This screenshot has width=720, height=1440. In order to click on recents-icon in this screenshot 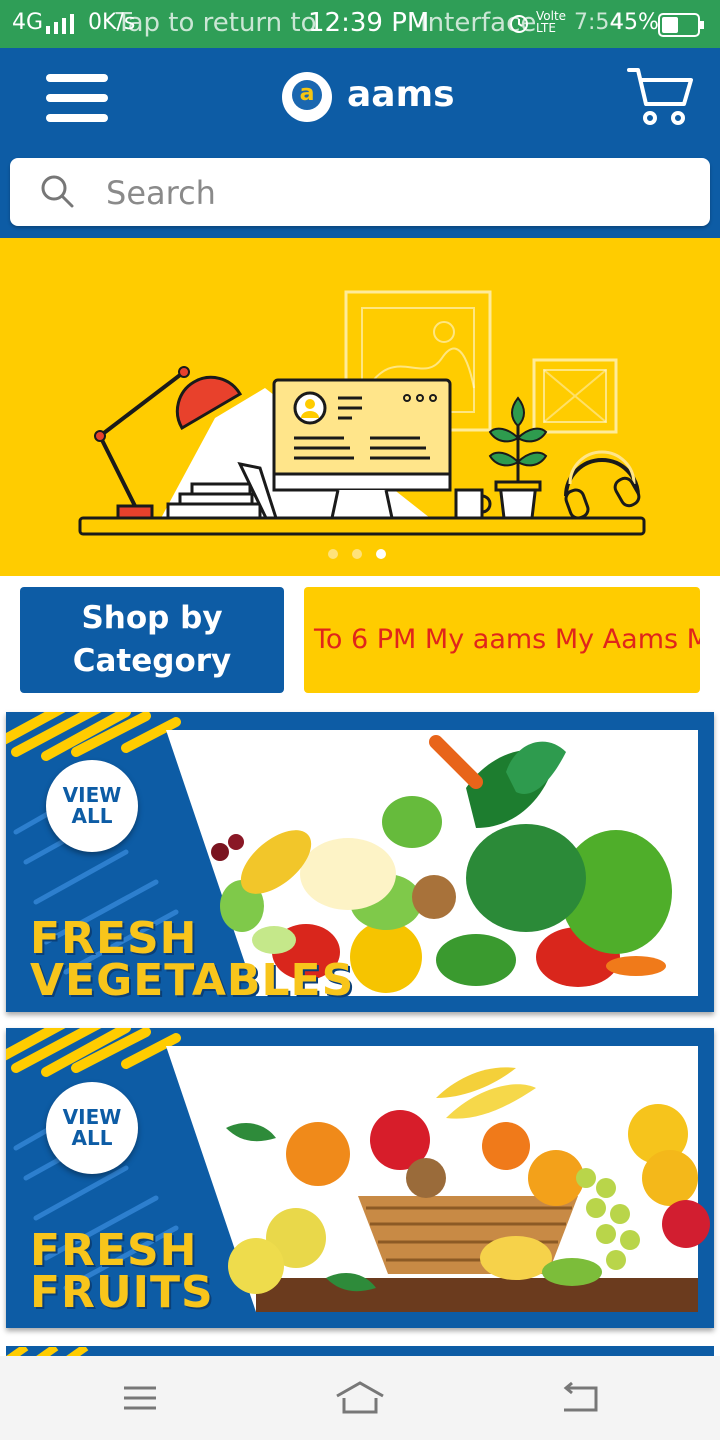, I will do `click(140, 1398)`.